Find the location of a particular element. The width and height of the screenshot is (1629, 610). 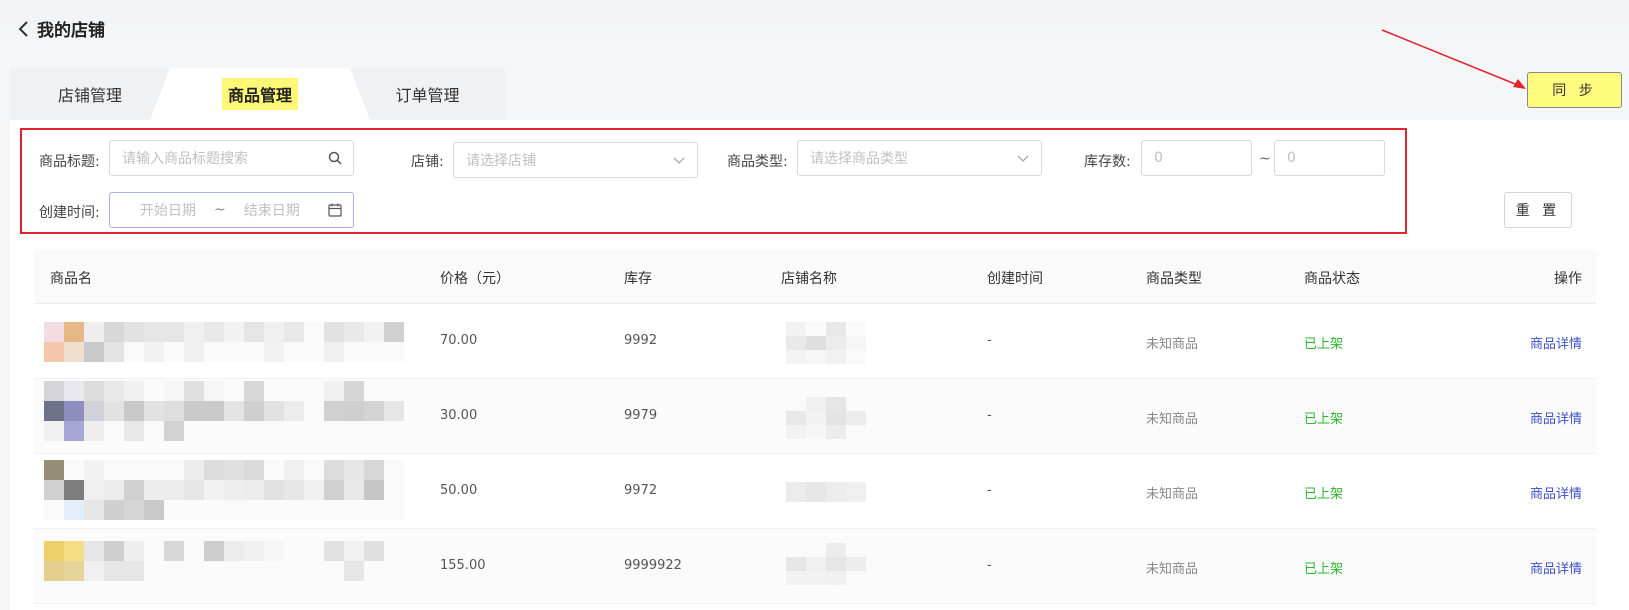

calendar-icon is located at coordinates (335, 210).